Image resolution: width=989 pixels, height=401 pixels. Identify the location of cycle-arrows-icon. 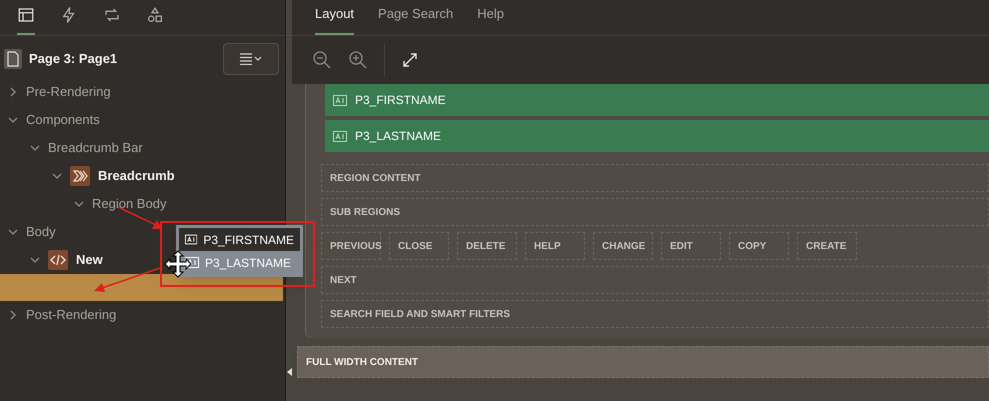
(112, 15).